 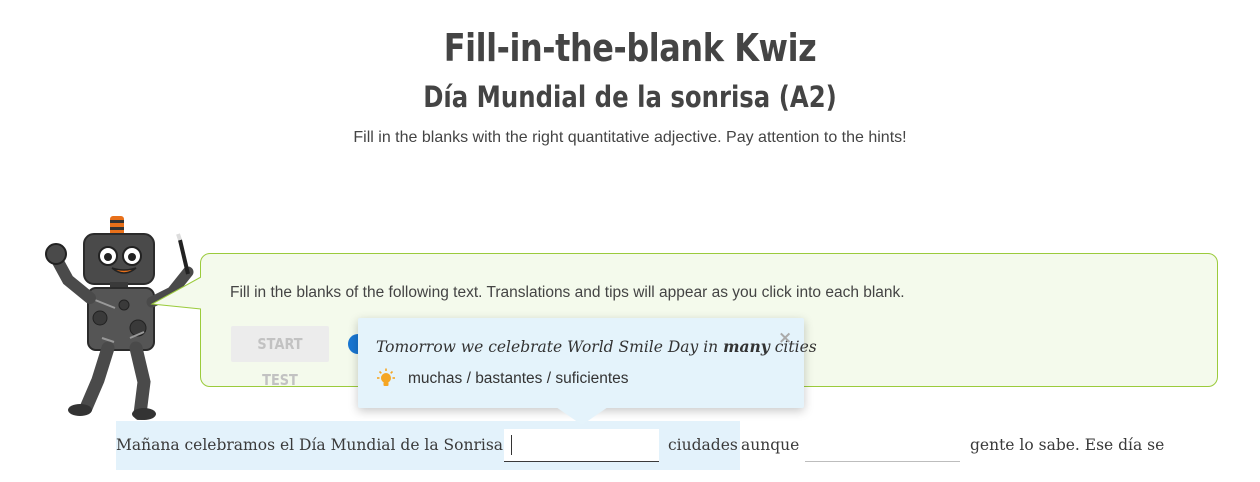 I want to click on sentence-segment-3: aunque, so click(x=770, y=445).